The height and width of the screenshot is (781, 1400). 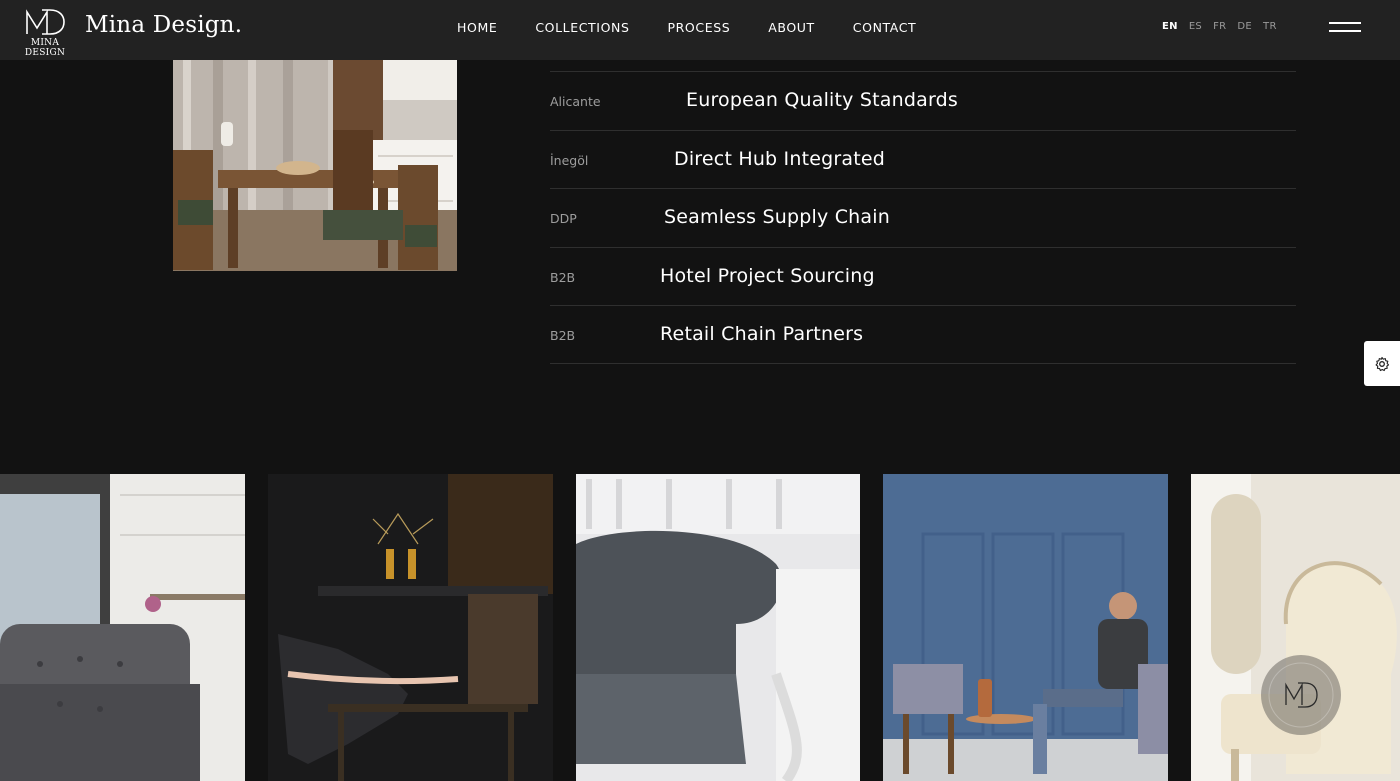 What do you see at coordinates (569, 160) in the screenshot?
I see `partner-tag: İnegöl` at bounding box center [569, 160].